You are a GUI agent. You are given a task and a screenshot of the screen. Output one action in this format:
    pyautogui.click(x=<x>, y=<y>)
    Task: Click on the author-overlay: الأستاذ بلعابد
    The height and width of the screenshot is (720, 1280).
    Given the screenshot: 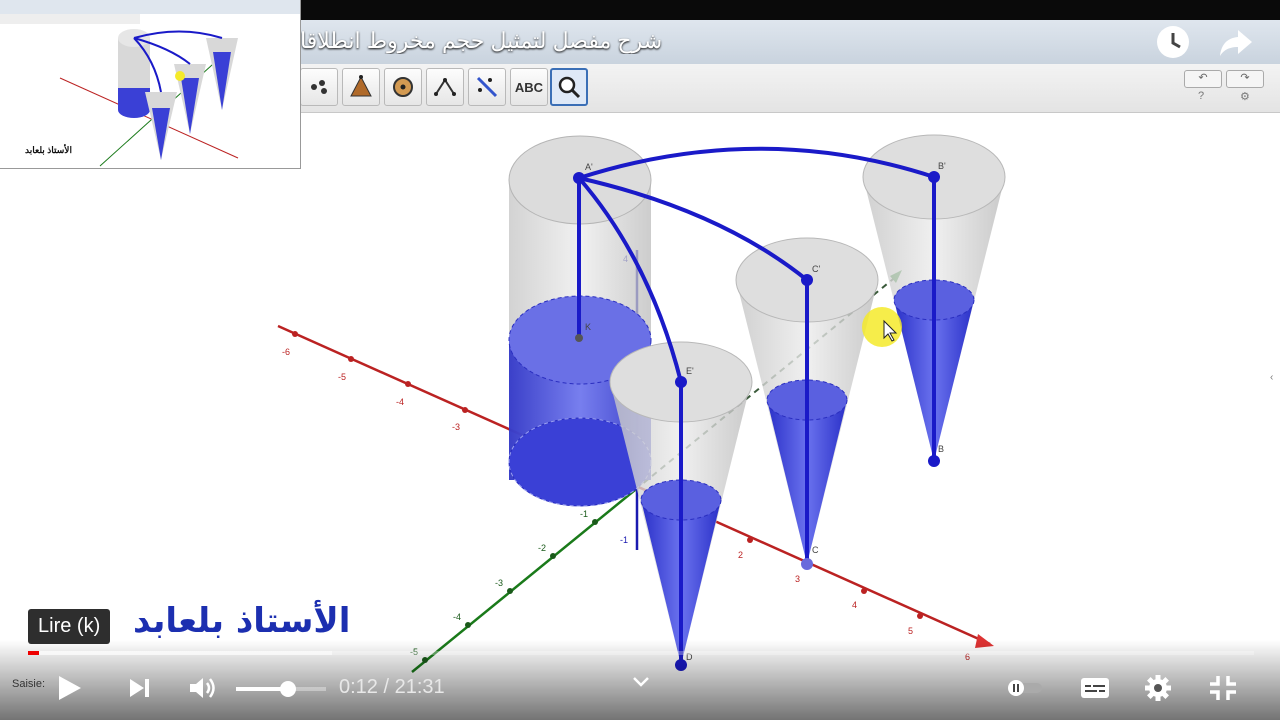 What is the action you would take?
    pyautogui.click(x=242, y=621)
    